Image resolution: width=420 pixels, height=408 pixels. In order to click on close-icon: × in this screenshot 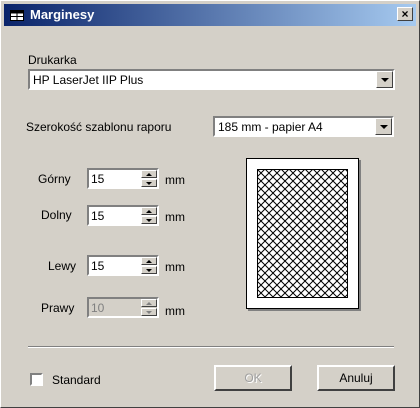, I will do `click(405, 14)`.